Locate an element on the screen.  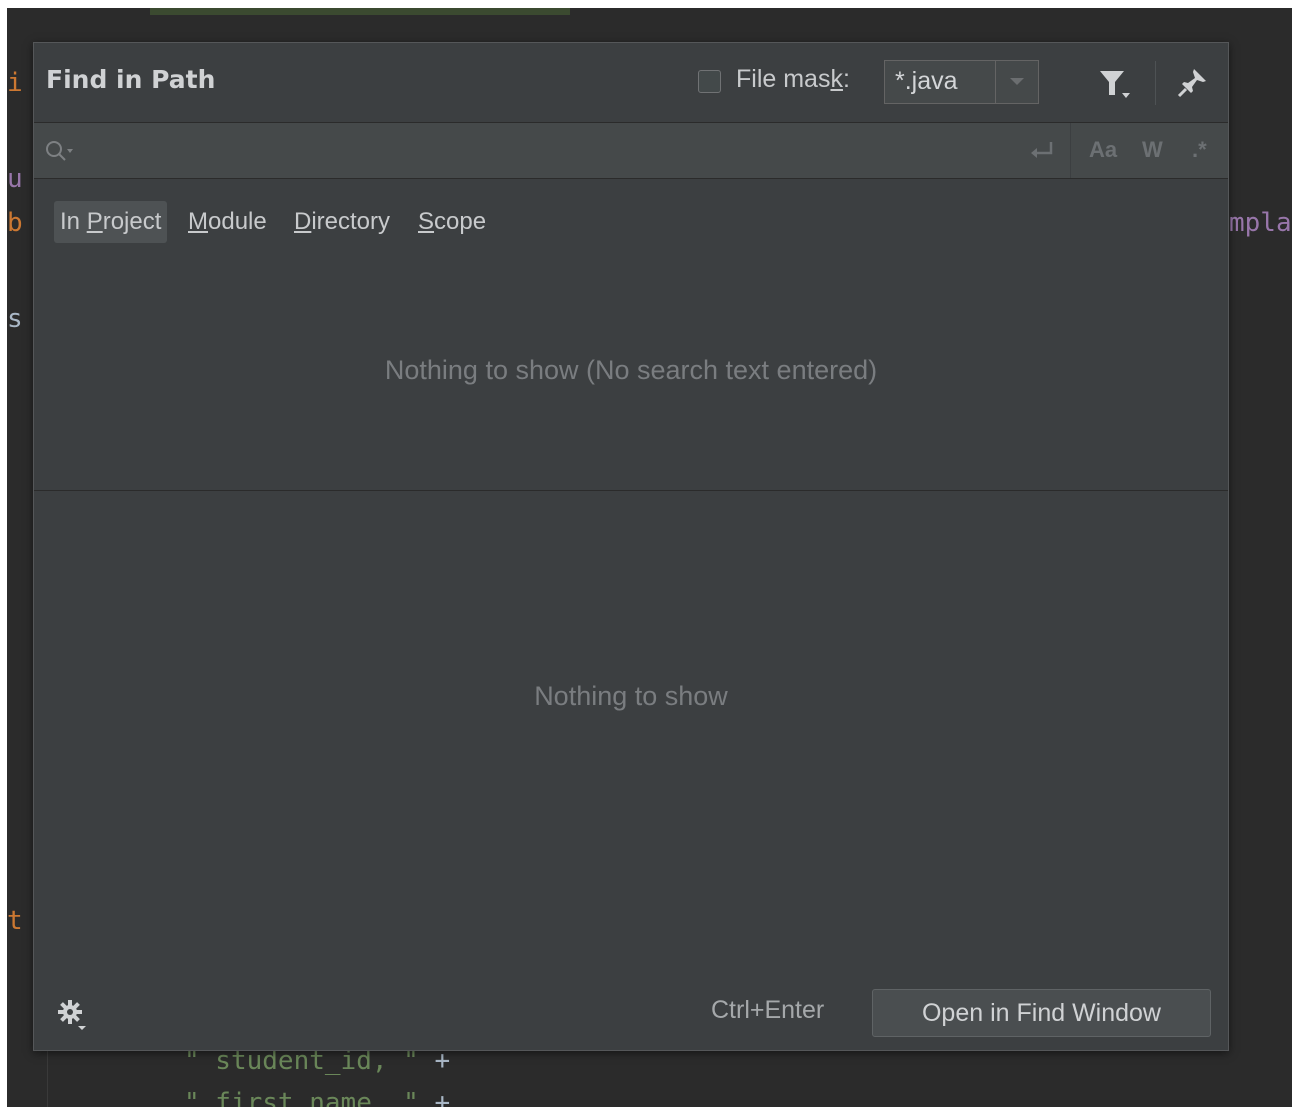
shortcut-hint: Ctrl+Enter is located at coordinates (768, 1010).